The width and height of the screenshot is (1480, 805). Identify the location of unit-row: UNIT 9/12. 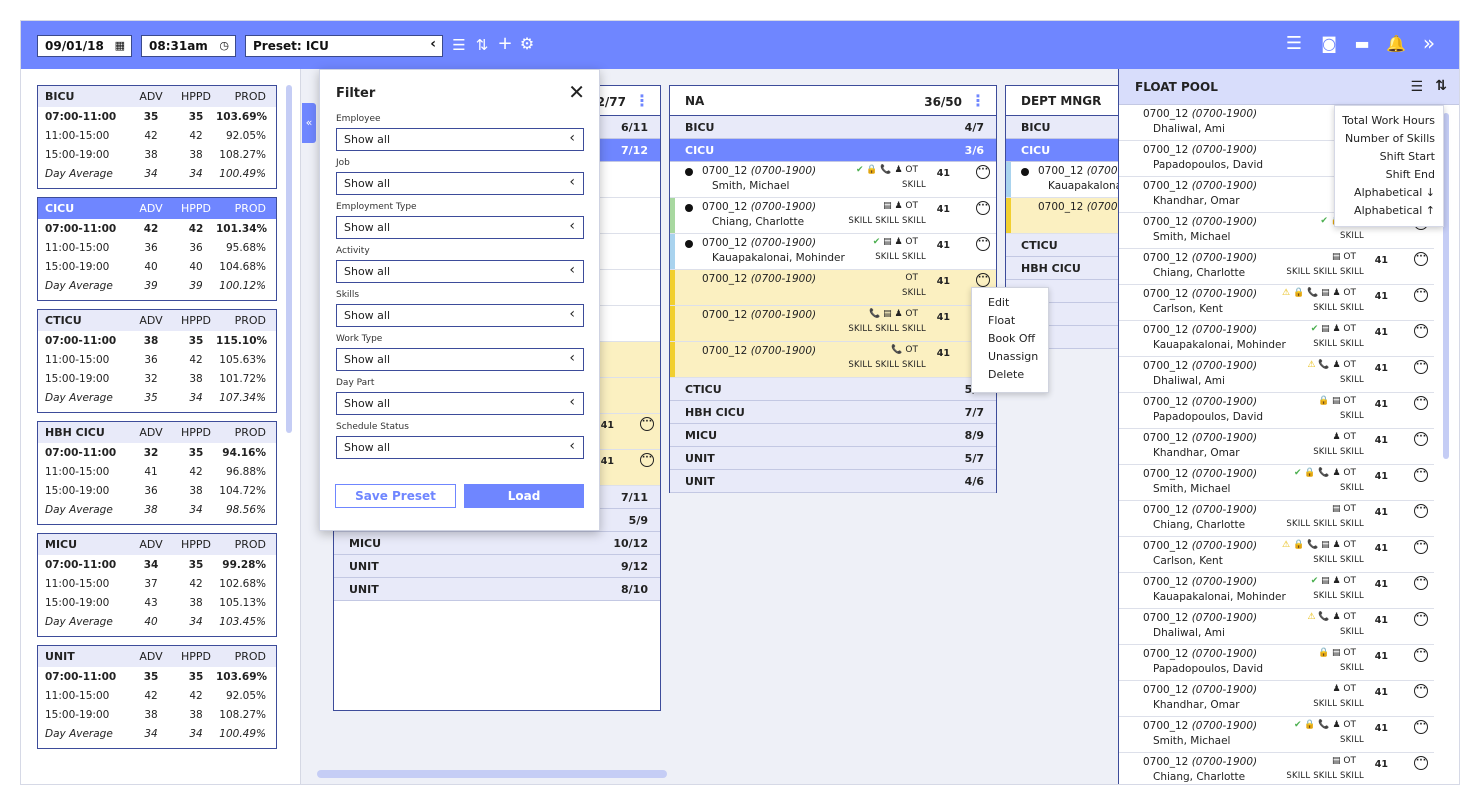
(497, 566).